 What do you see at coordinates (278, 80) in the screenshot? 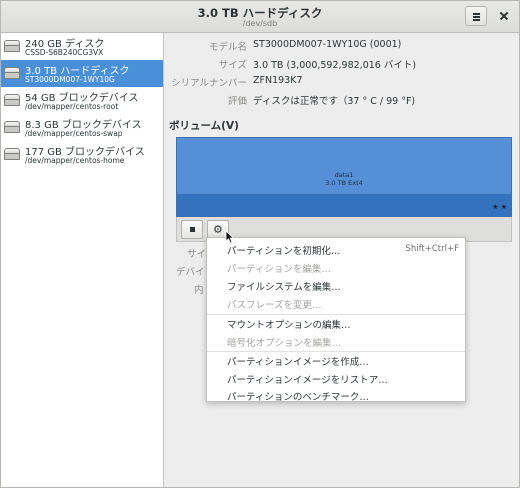
I see `serial-value: ZFN193K7` at bounding box center [278, 80].